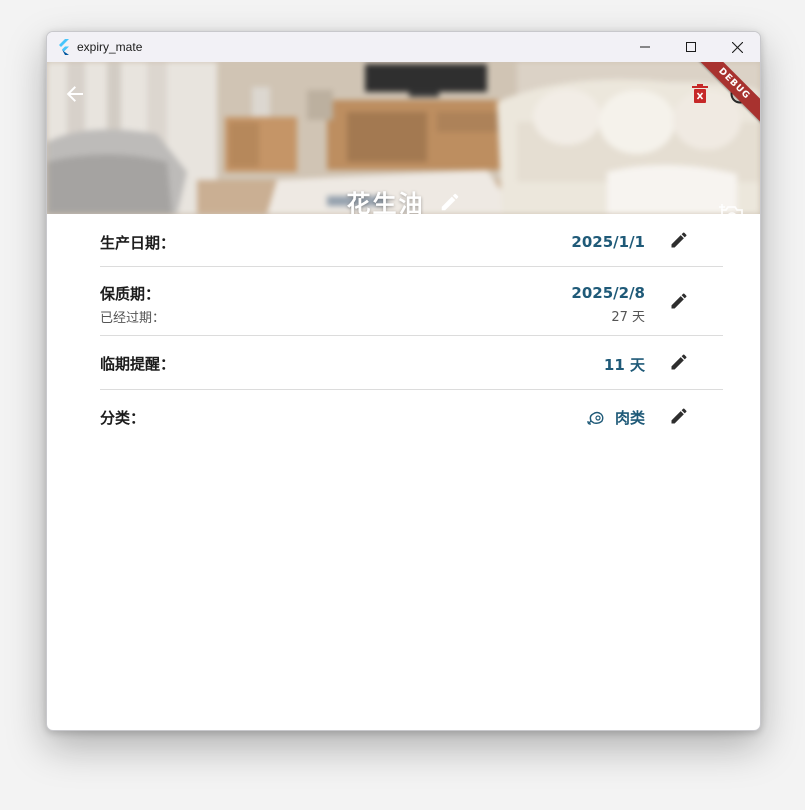 The width and height of the screenshot is (805, 810). What do you see at coordinates (411, 240) in the screenshot?
I see `production-date-row: 生产日期： 2025/1/1` at bounding box center [411, 240].